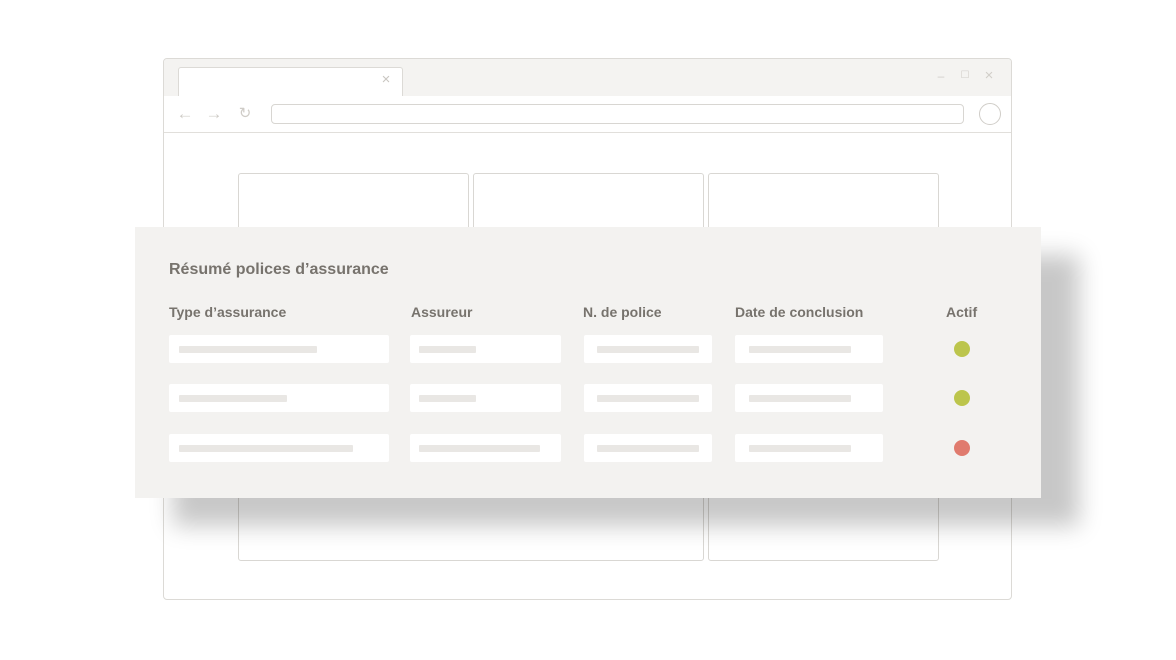 The width and height of the screenshot is (1176, 660). I want to click on browser-tab: ×, so click(290, 82).